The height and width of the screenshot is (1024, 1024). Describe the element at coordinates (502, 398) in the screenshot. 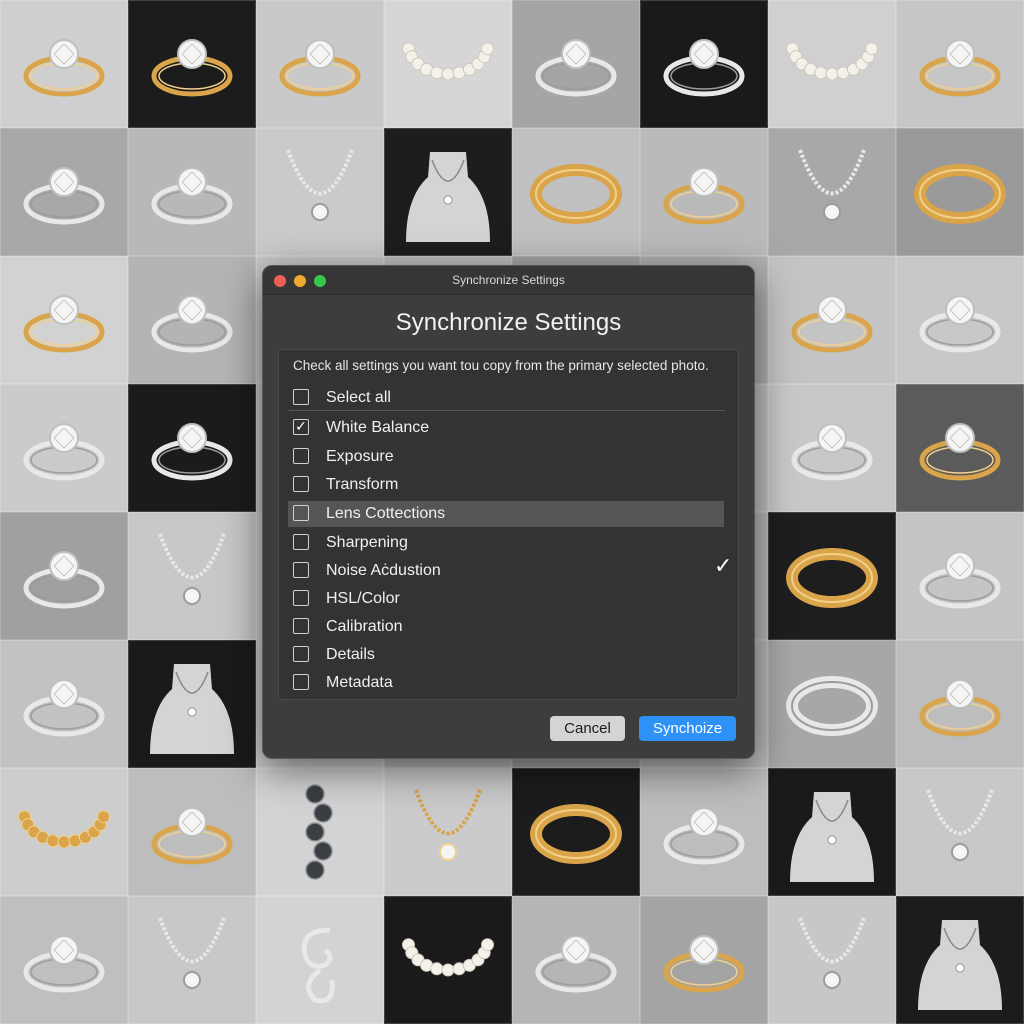

I see `option-row: Select all` at that location.